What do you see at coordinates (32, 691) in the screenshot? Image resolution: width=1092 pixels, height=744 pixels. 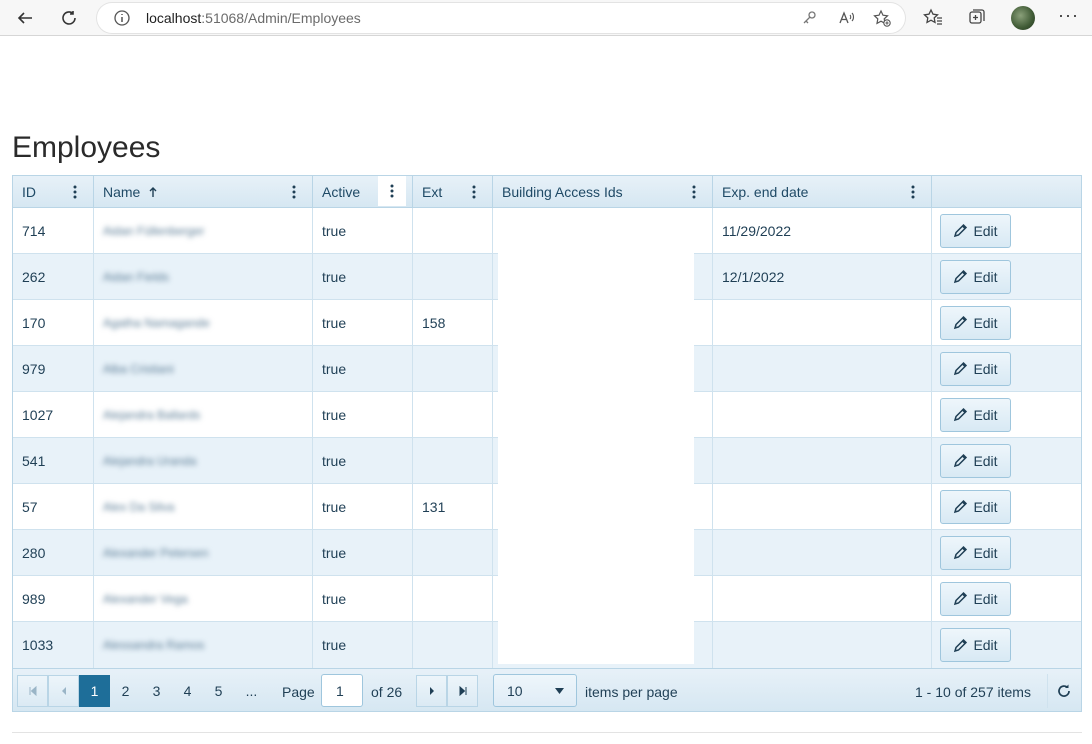 I see `first-page-button` at bounding box center [32, 691].